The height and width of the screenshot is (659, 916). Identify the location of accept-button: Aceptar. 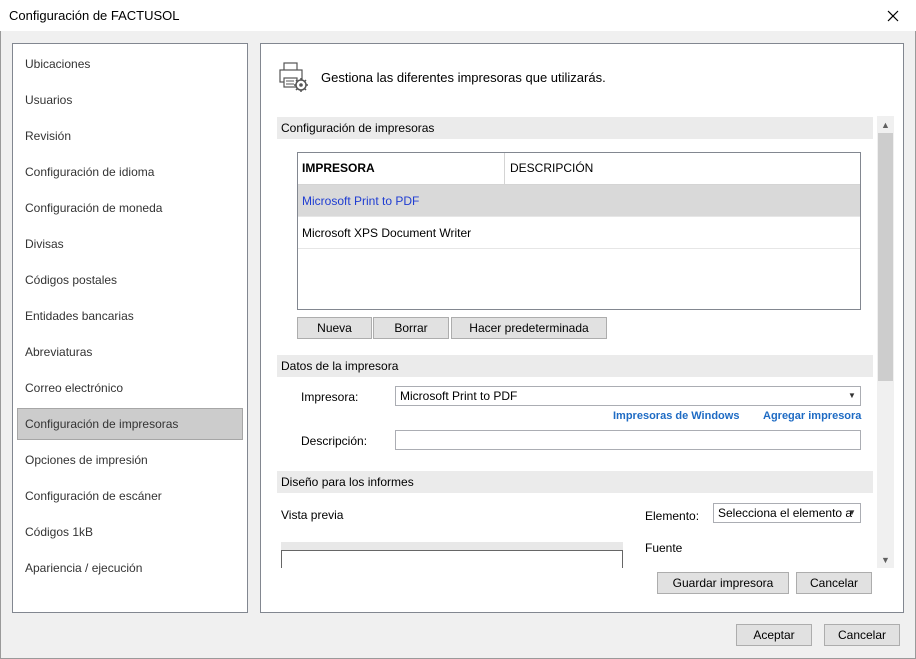
(774, 635).